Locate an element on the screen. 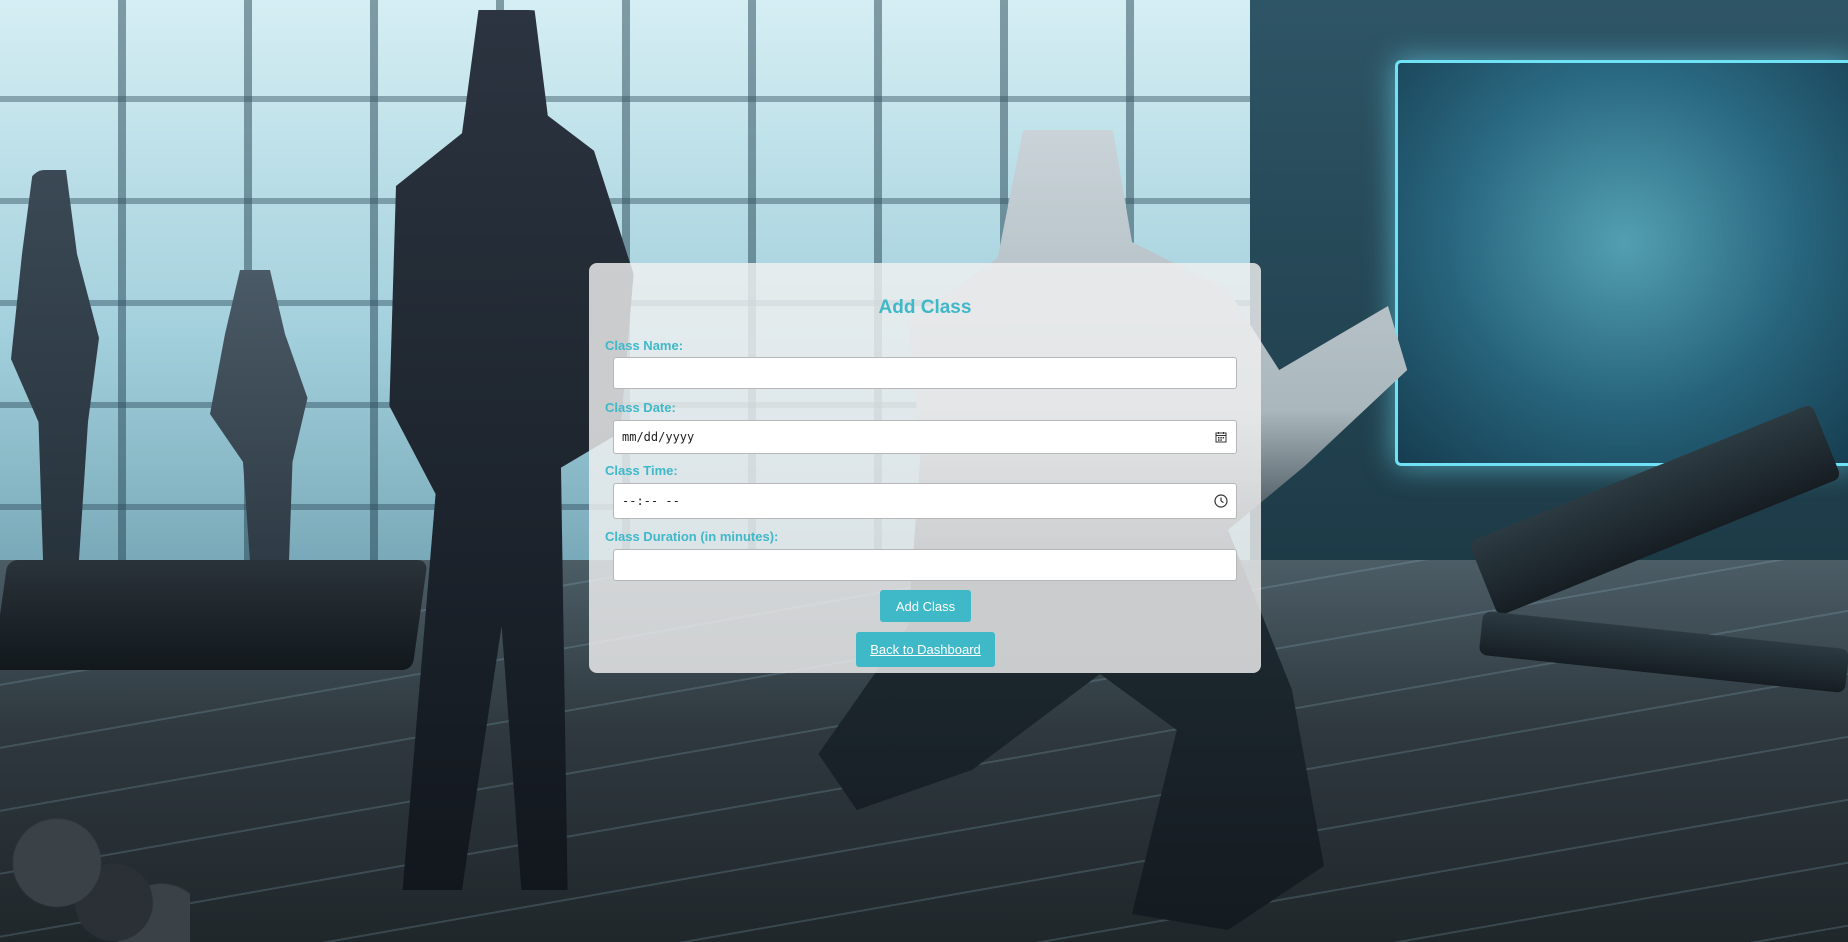  class-duration-label: Class Duration (in minutes): is located at coordinates (692, 536).